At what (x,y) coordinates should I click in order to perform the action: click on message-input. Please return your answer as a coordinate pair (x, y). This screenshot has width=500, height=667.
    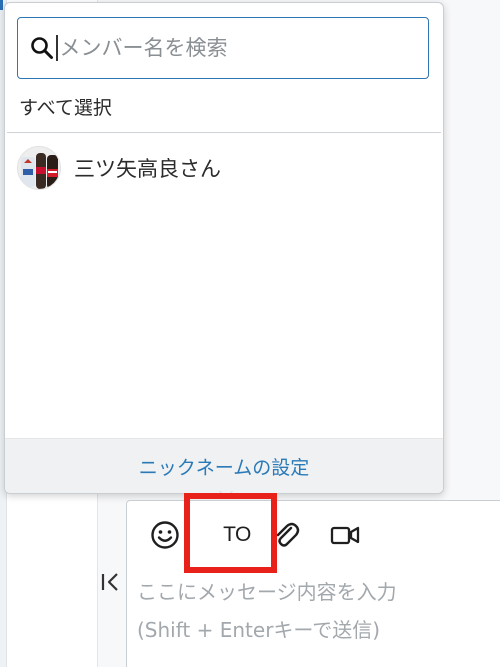
    Looking at the image, I should click on (312, 618).